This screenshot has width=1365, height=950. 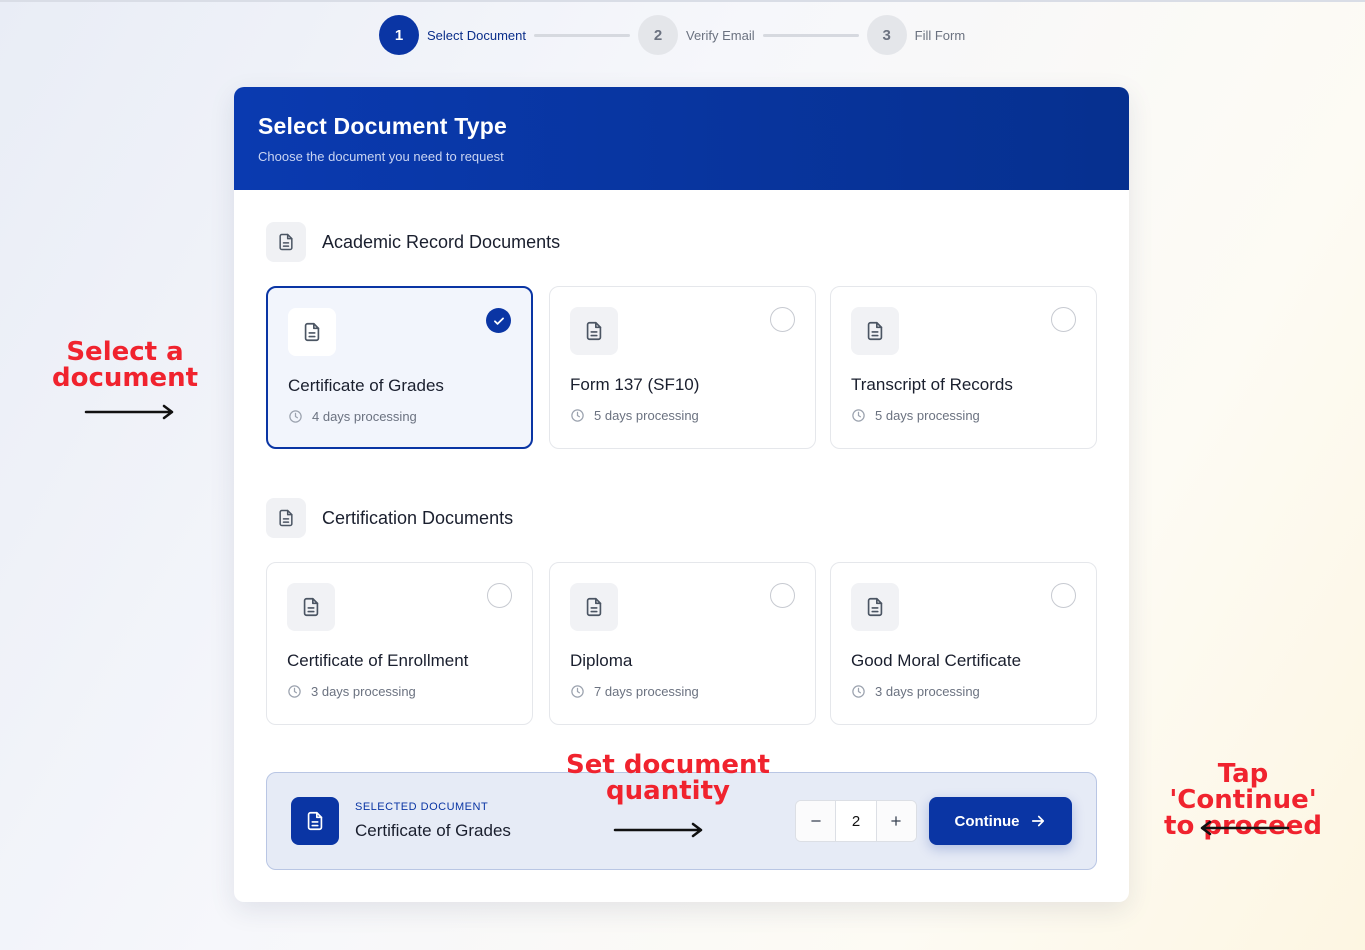 I want to click on arrow-left-icon, so click(x=1245, y=828).